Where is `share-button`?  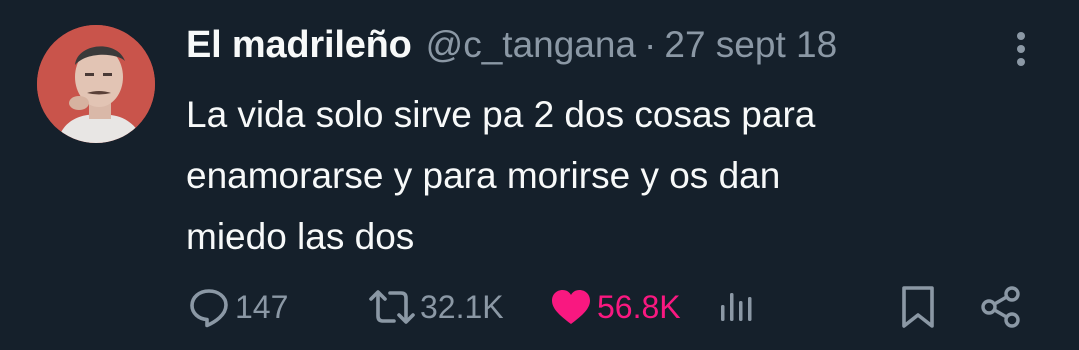 share-button is located at coordinates (1001, 307).